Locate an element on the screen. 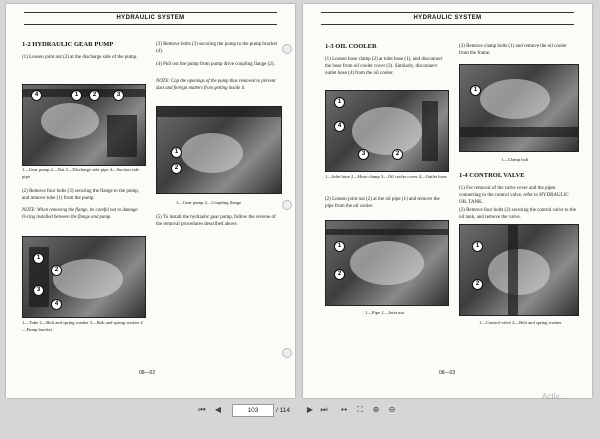 Image resolution: width=600 pixels, height=439 pixels. fullscreen-icon: ⛶ is located at coordinates (360, 410).